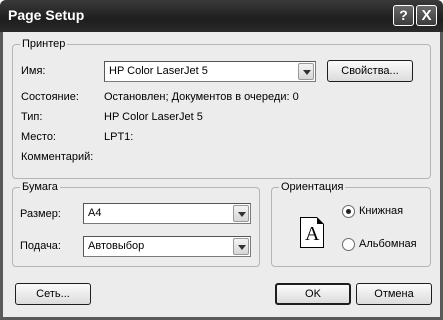 Image resolution: width=443 pixels, height=320 pixels. I want to click on paper-size-label: Размер:, so click(40, 214).